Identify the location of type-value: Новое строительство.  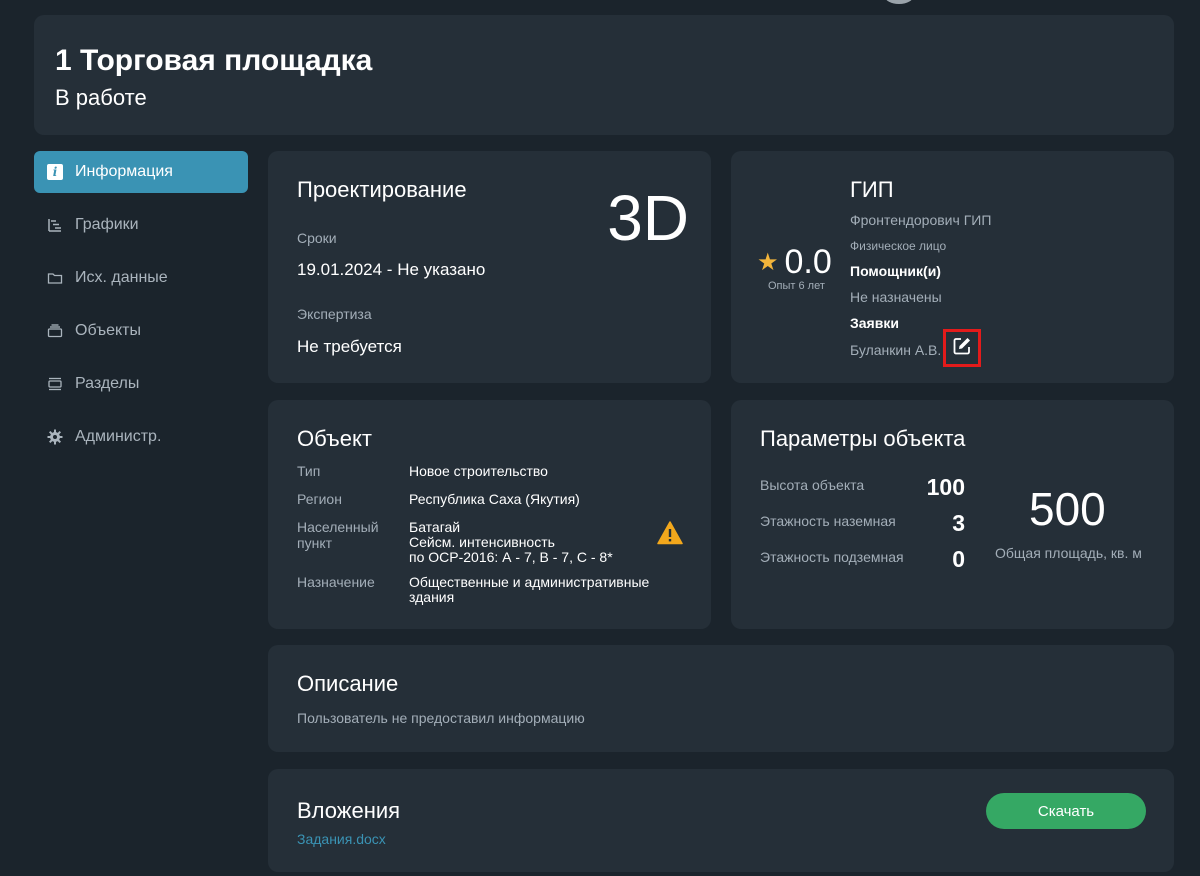
(478, 471).